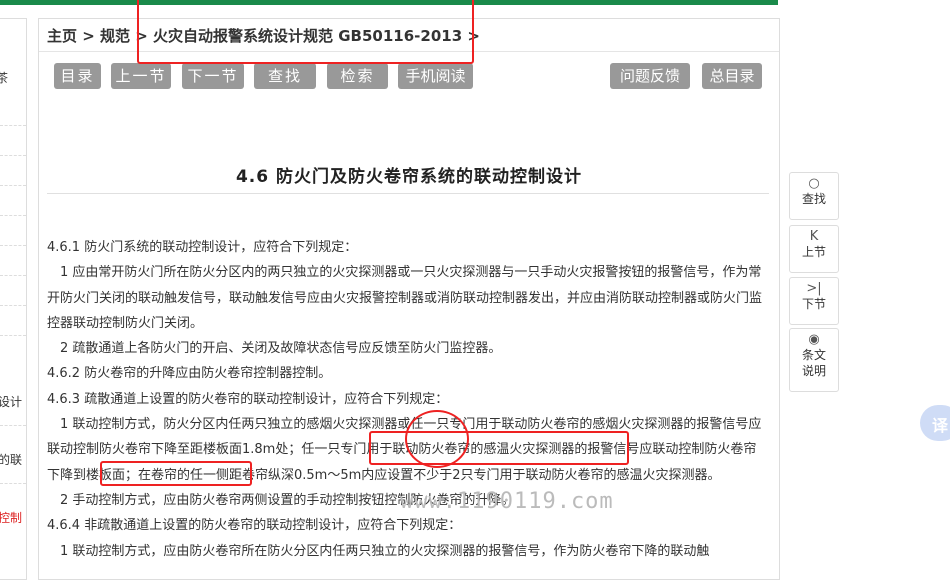 The image size is (950, 580). I want to click on feedback-button: 问题反馈, so click(650, 76).